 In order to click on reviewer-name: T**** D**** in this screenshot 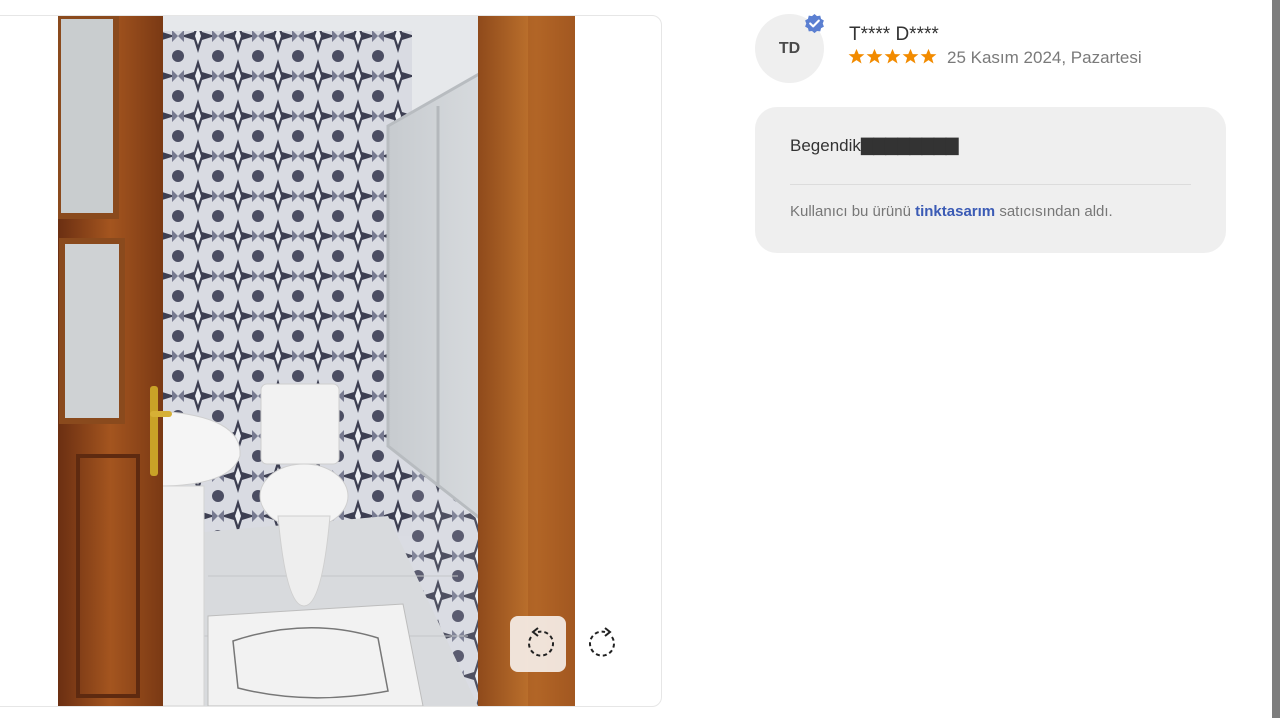, I will do `click(894, 34)`.